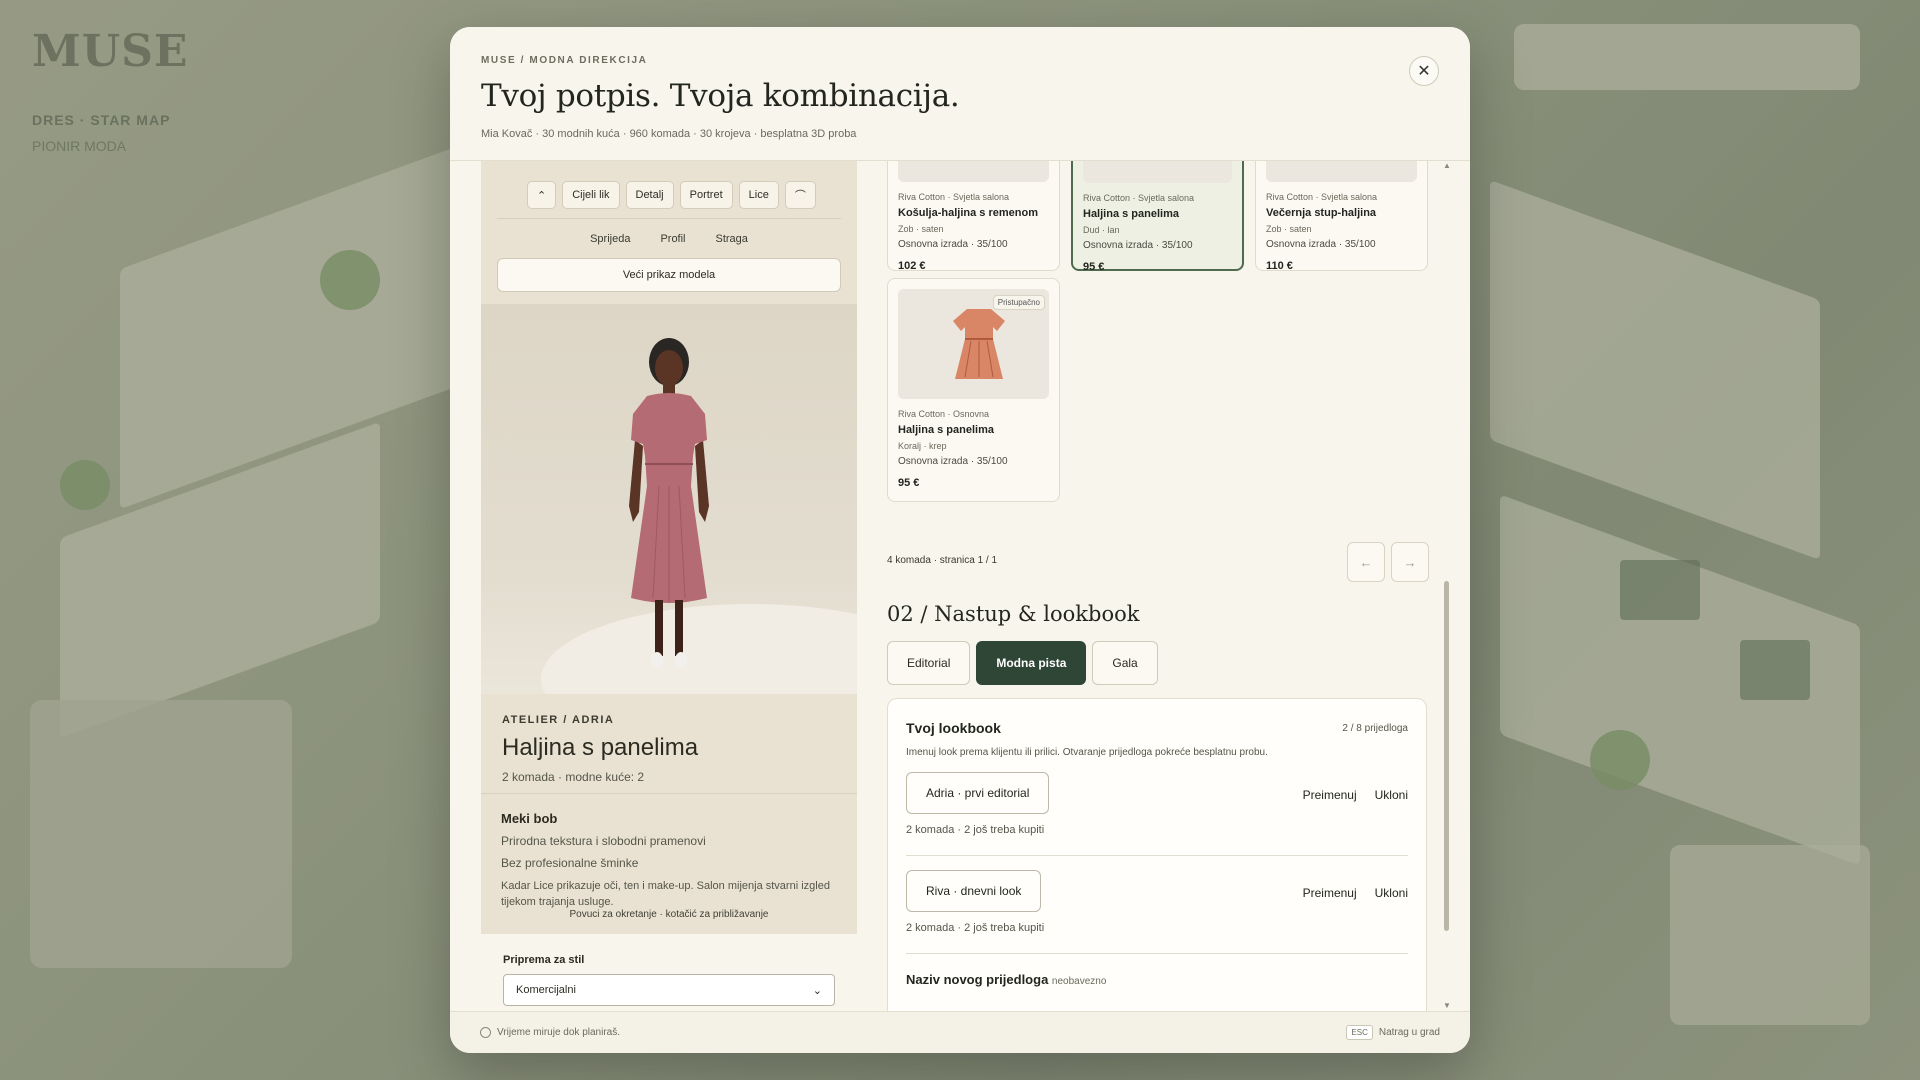  What do you see at coordinates (758, 195) in the screenshot?
I see `view-face: Lice` at bounding box center [758, 195].